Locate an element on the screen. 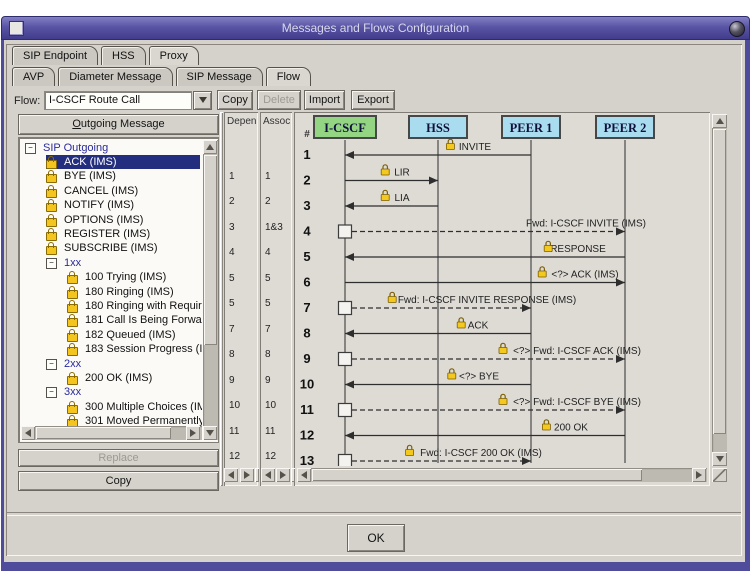  assoc-column: Associa 121&3455789101112 is located at coordinates (276, 299).